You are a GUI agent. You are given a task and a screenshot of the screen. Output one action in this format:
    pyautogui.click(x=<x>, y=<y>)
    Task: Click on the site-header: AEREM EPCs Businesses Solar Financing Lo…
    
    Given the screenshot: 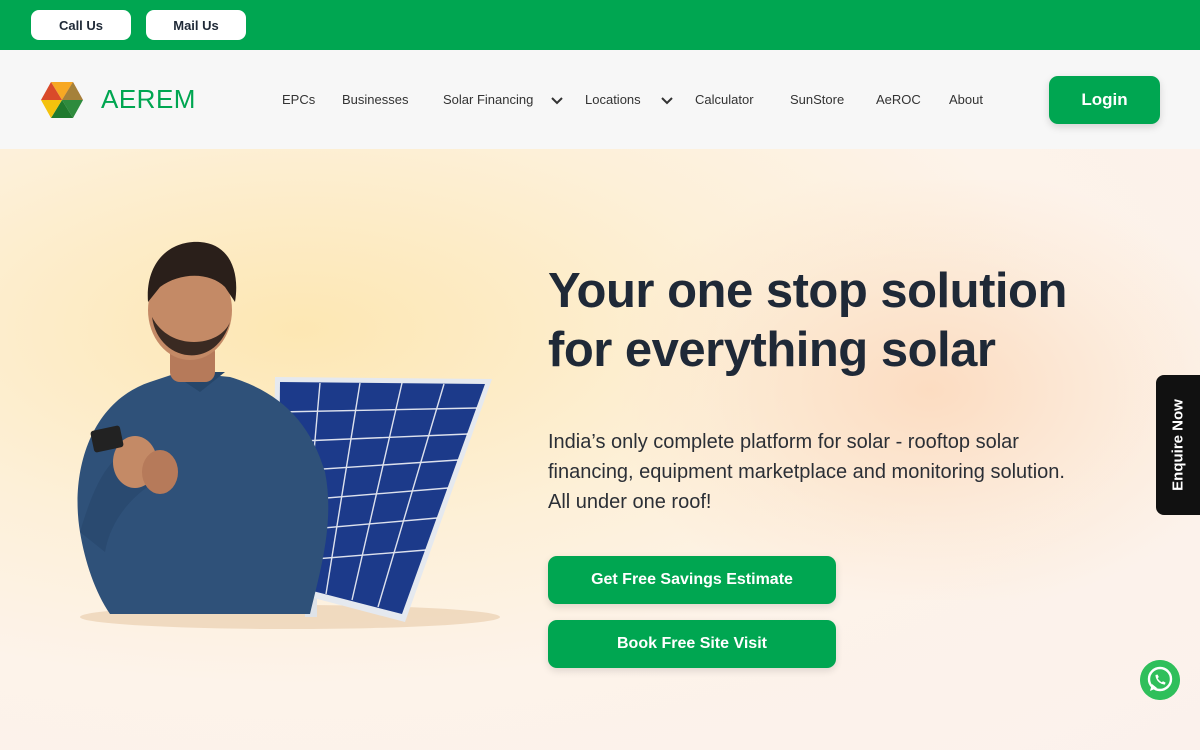 What is the action you would take?
    pyautogui.click(x=600, y=99)
    